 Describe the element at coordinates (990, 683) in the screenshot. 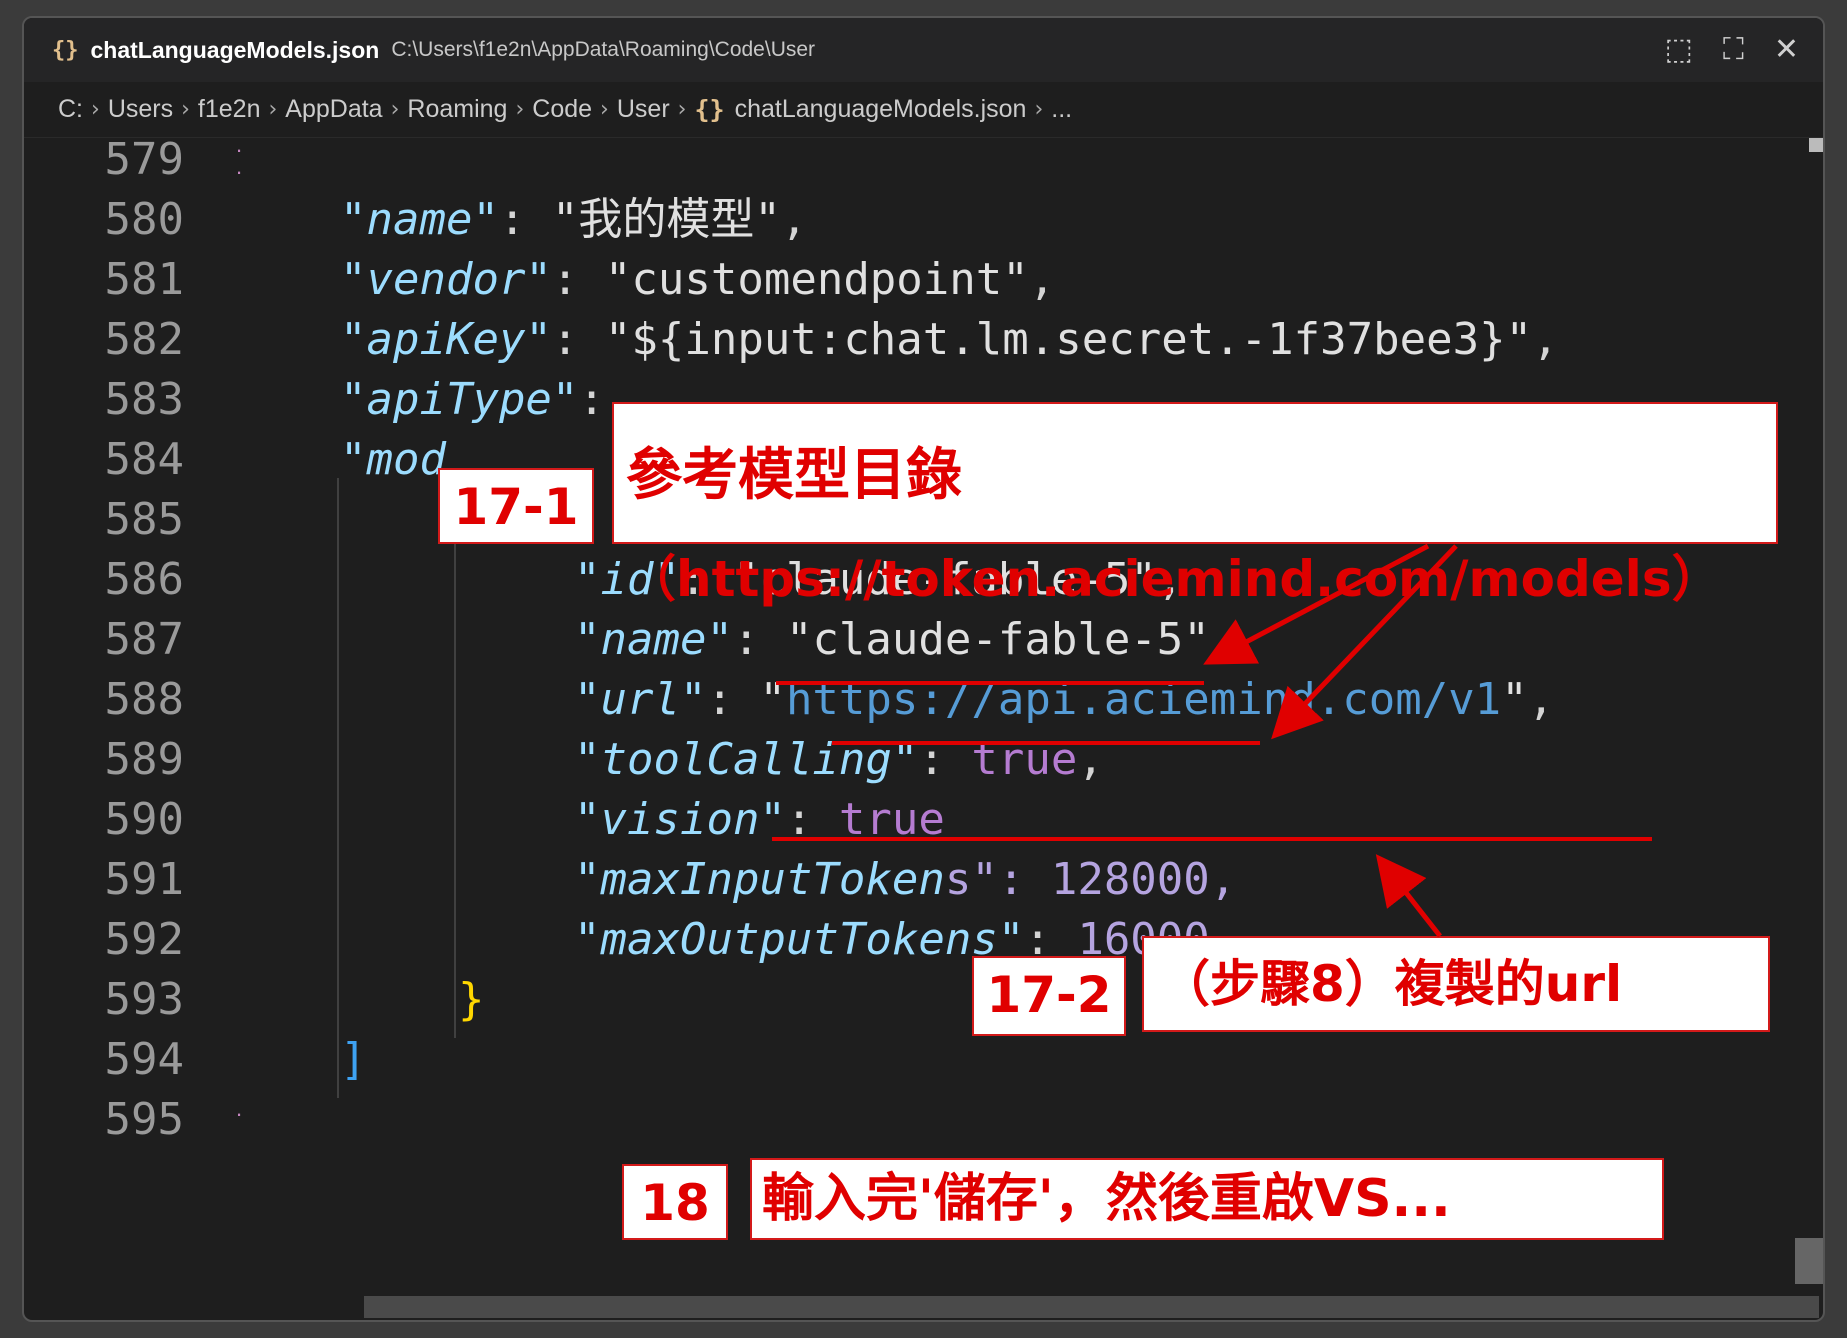

I see `highlight-underline-id` at that location.